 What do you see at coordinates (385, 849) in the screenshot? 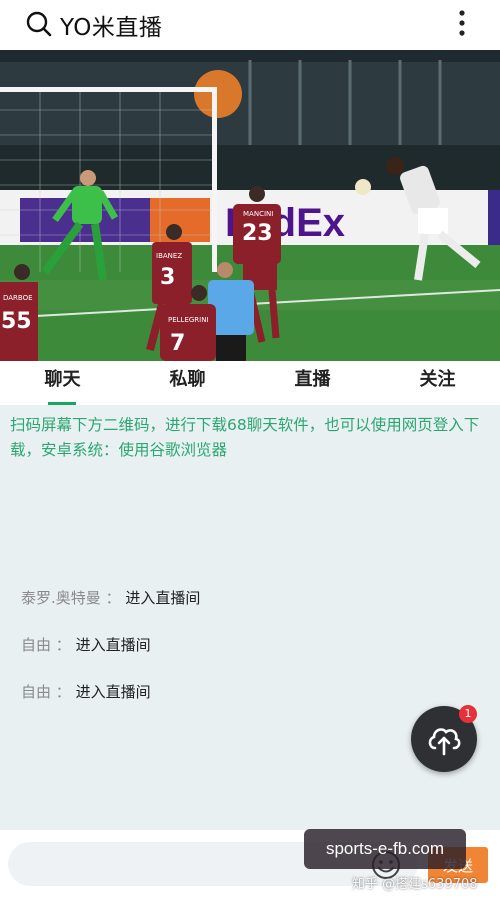
I see `site-watermark: sports-e-fb.com` at bounding box center [385, 849].